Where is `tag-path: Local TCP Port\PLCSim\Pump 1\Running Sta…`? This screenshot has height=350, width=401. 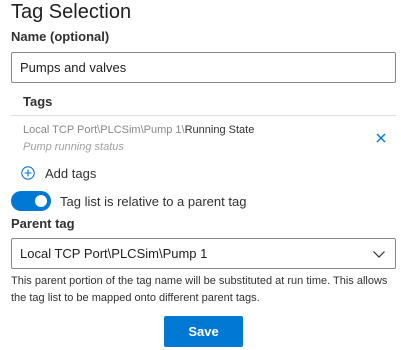
tag-path: Local TCP Port\PLCSim\Pump 1\Running Sta… is located at coordinates (138, 130).